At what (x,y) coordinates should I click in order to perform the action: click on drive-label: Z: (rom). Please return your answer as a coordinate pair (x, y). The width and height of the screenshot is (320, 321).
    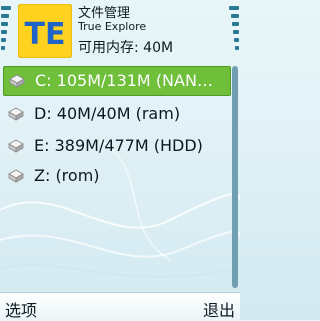
    Looking at the image, I should click on (67, 175).